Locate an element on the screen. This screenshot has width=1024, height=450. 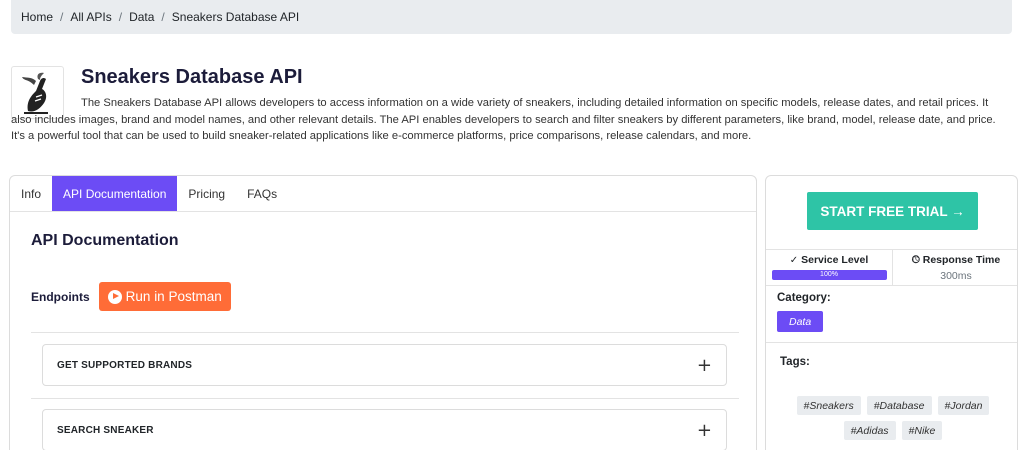
category-label: Category: is located at coordinates (804, 298).